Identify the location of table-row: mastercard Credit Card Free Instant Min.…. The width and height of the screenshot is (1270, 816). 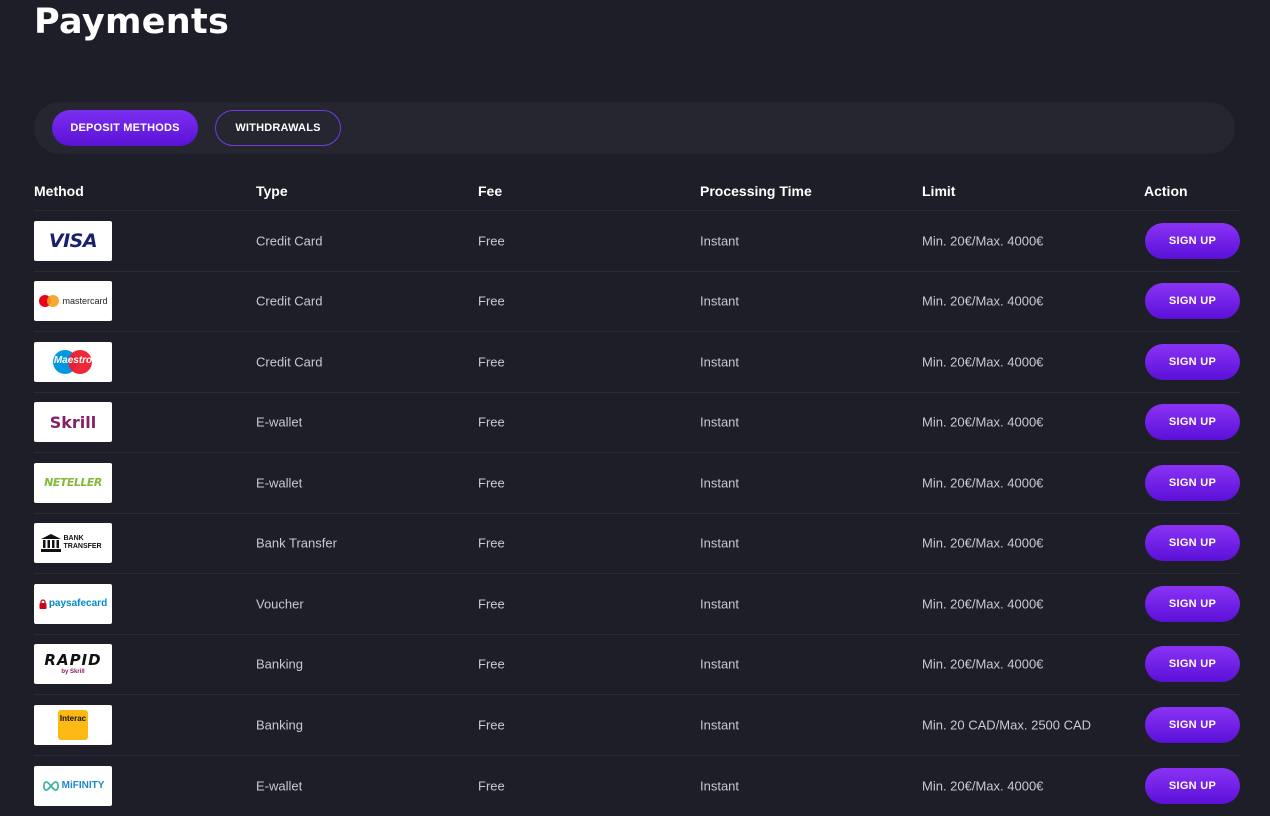
(637, 302).